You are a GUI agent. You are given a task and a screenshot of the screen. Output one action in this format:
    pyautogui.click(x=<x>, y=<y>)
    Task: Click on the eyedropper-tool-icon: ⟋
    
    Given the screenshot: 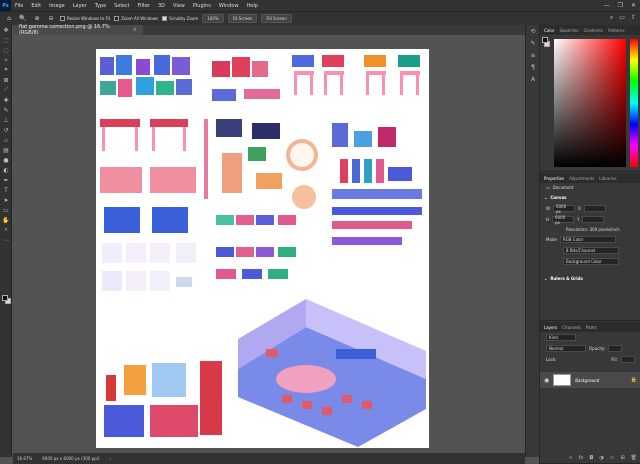 What is the action you would take?
    pyautogui.click(x=6, y=90)
    